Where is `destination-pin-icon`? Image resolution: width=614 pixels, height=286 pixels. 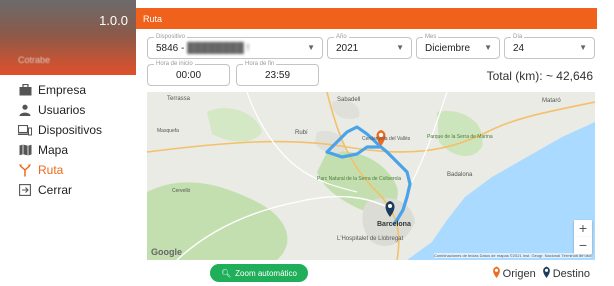
destination-pin-icon is located at coordinates (546, 273).